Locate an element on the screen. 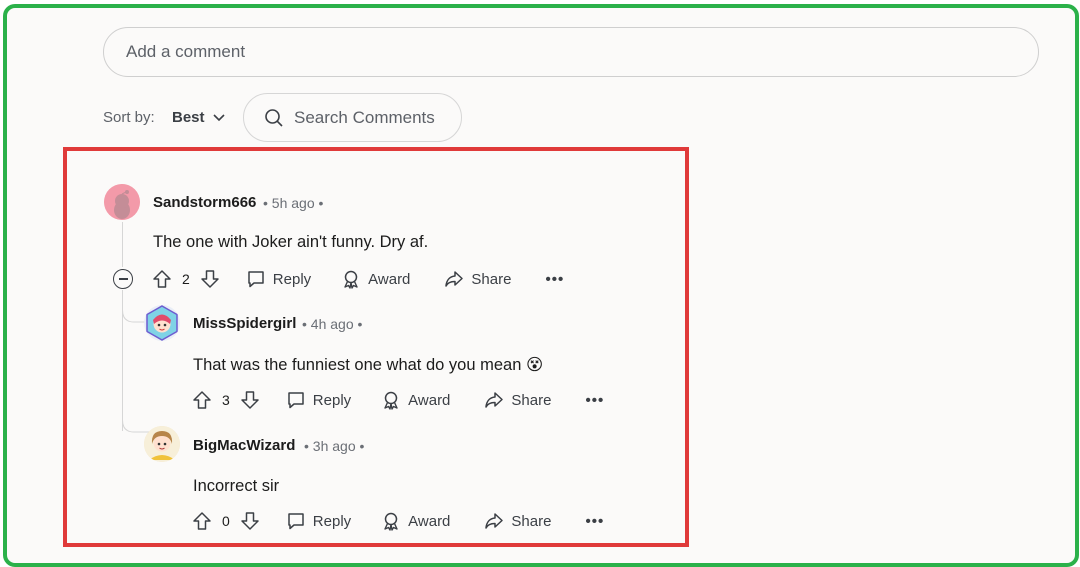 Image resolution: width=1080 pixels, height=567 pixels. comment-body: Incorrect sir is located at coordinates (236, 486).